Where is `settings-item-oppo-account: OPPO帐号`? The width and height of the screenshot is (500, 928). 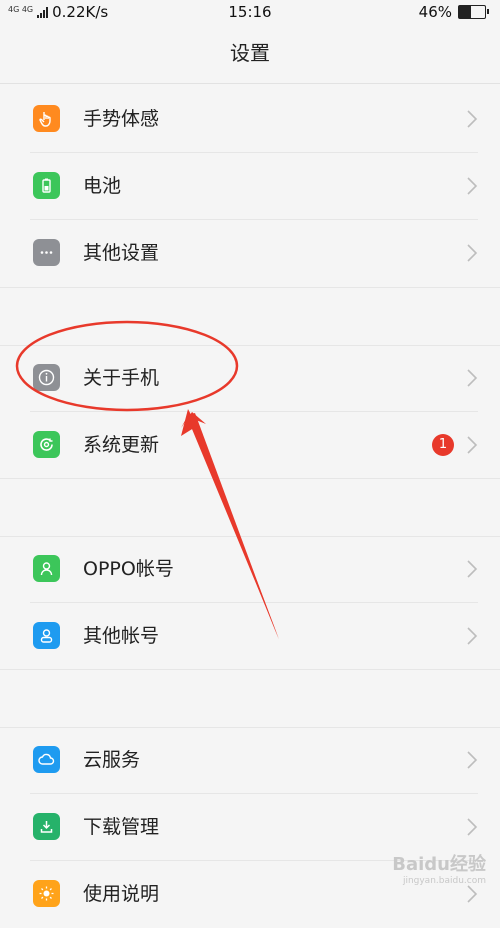 settings-item-oppo-account: OPPO帐号 is located at coordinates (250, 569).